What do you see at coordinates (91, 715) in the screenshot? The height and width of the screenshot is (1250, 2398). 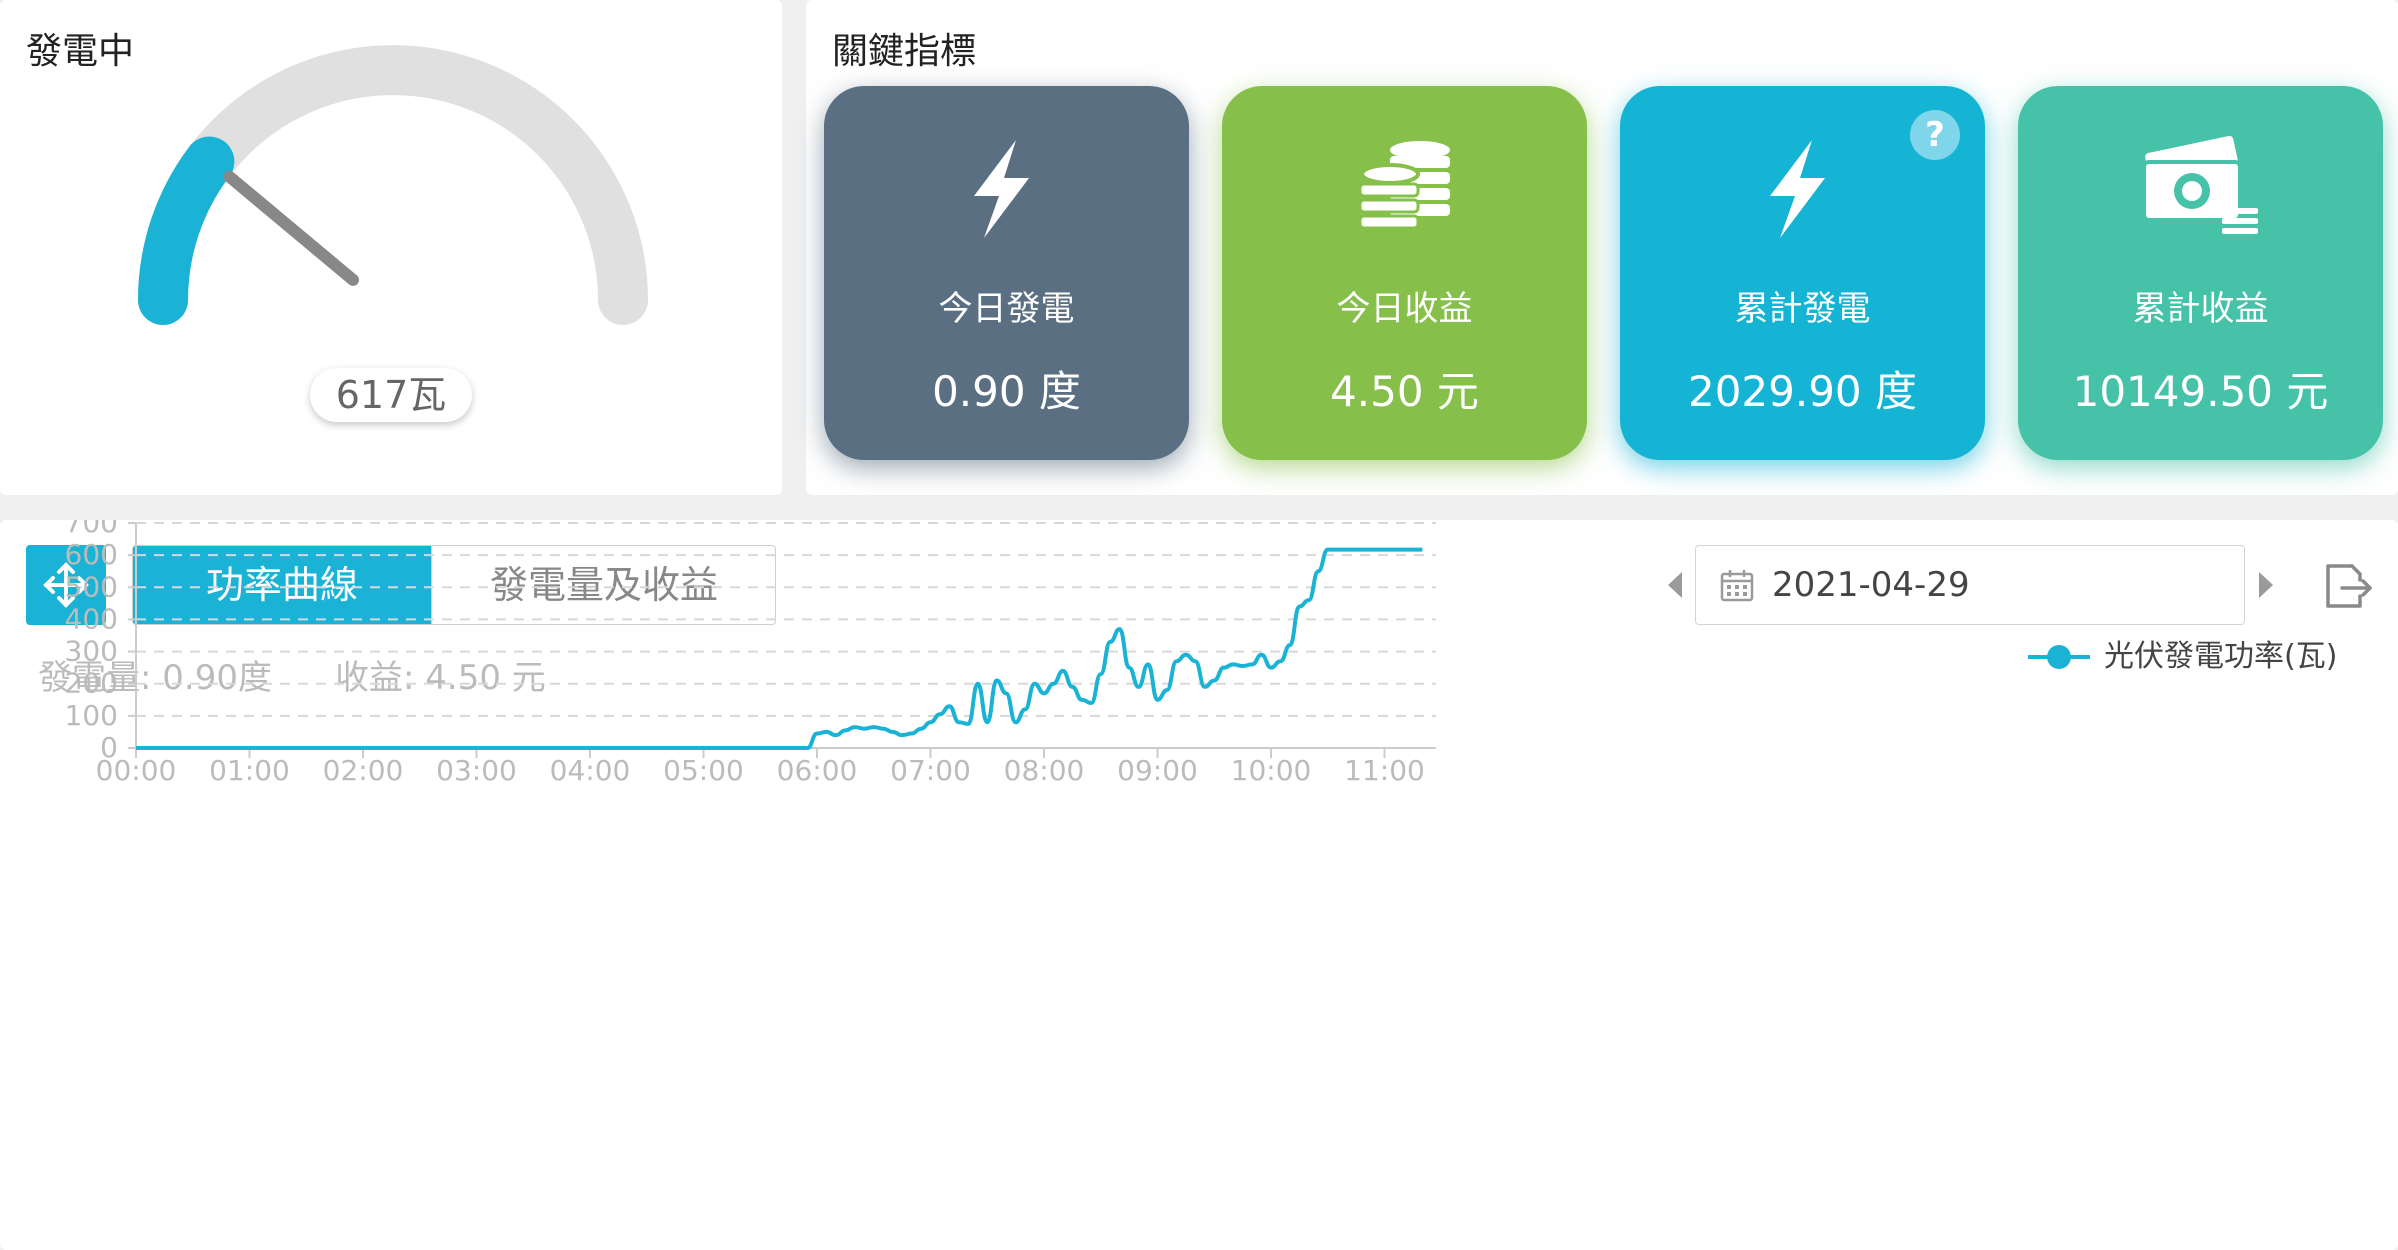 I see `y-tick-label: 100` at bounding box center [91, 715].